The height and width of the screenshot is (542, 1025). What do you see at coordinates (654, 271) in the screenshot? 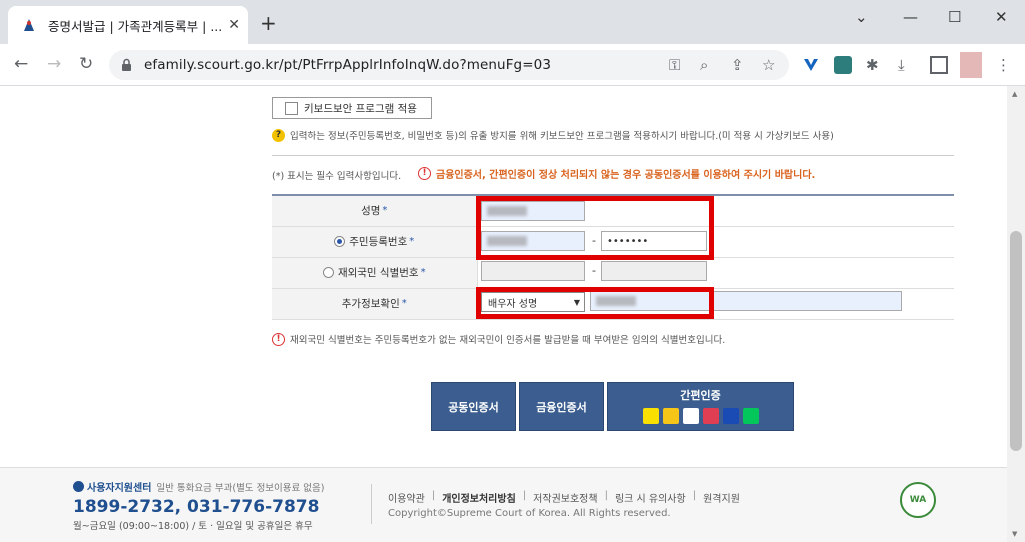
I see `foreign-back-input` at bounding box center [654, 271].